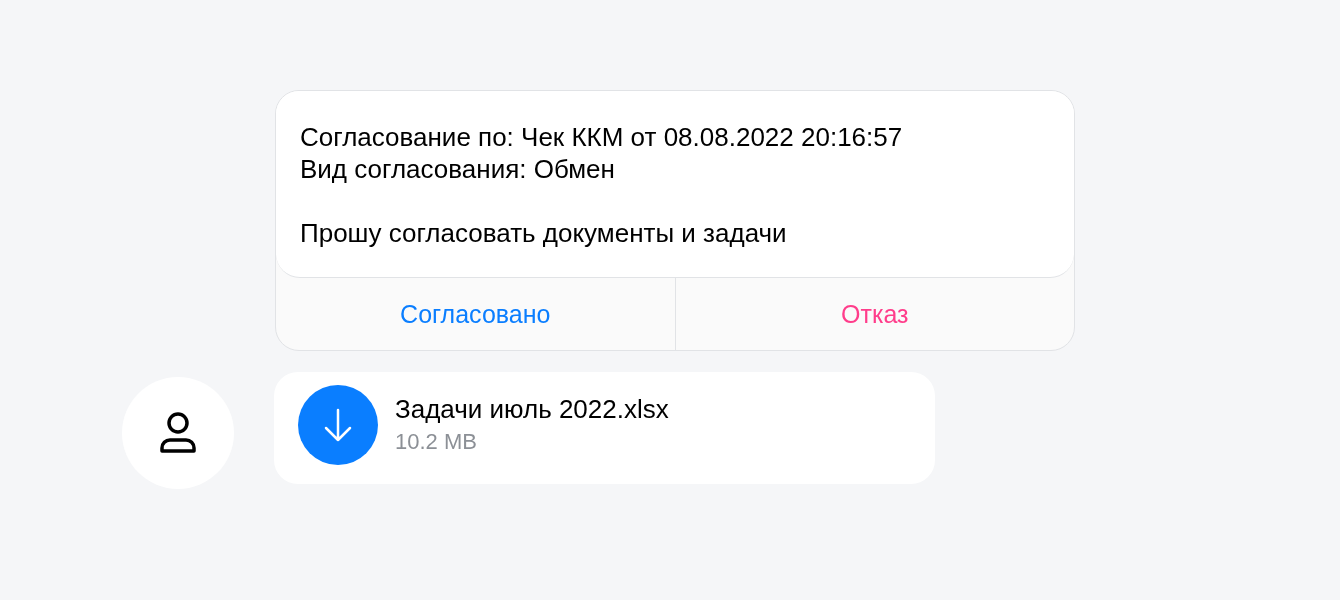 The height and width of the screenshot is (600, 1340). What do you see at coordinates (532, 409) in the screenshot?
I see `file-name: Задачи июль 2022.xlsx` at bounding box center [532, 409].